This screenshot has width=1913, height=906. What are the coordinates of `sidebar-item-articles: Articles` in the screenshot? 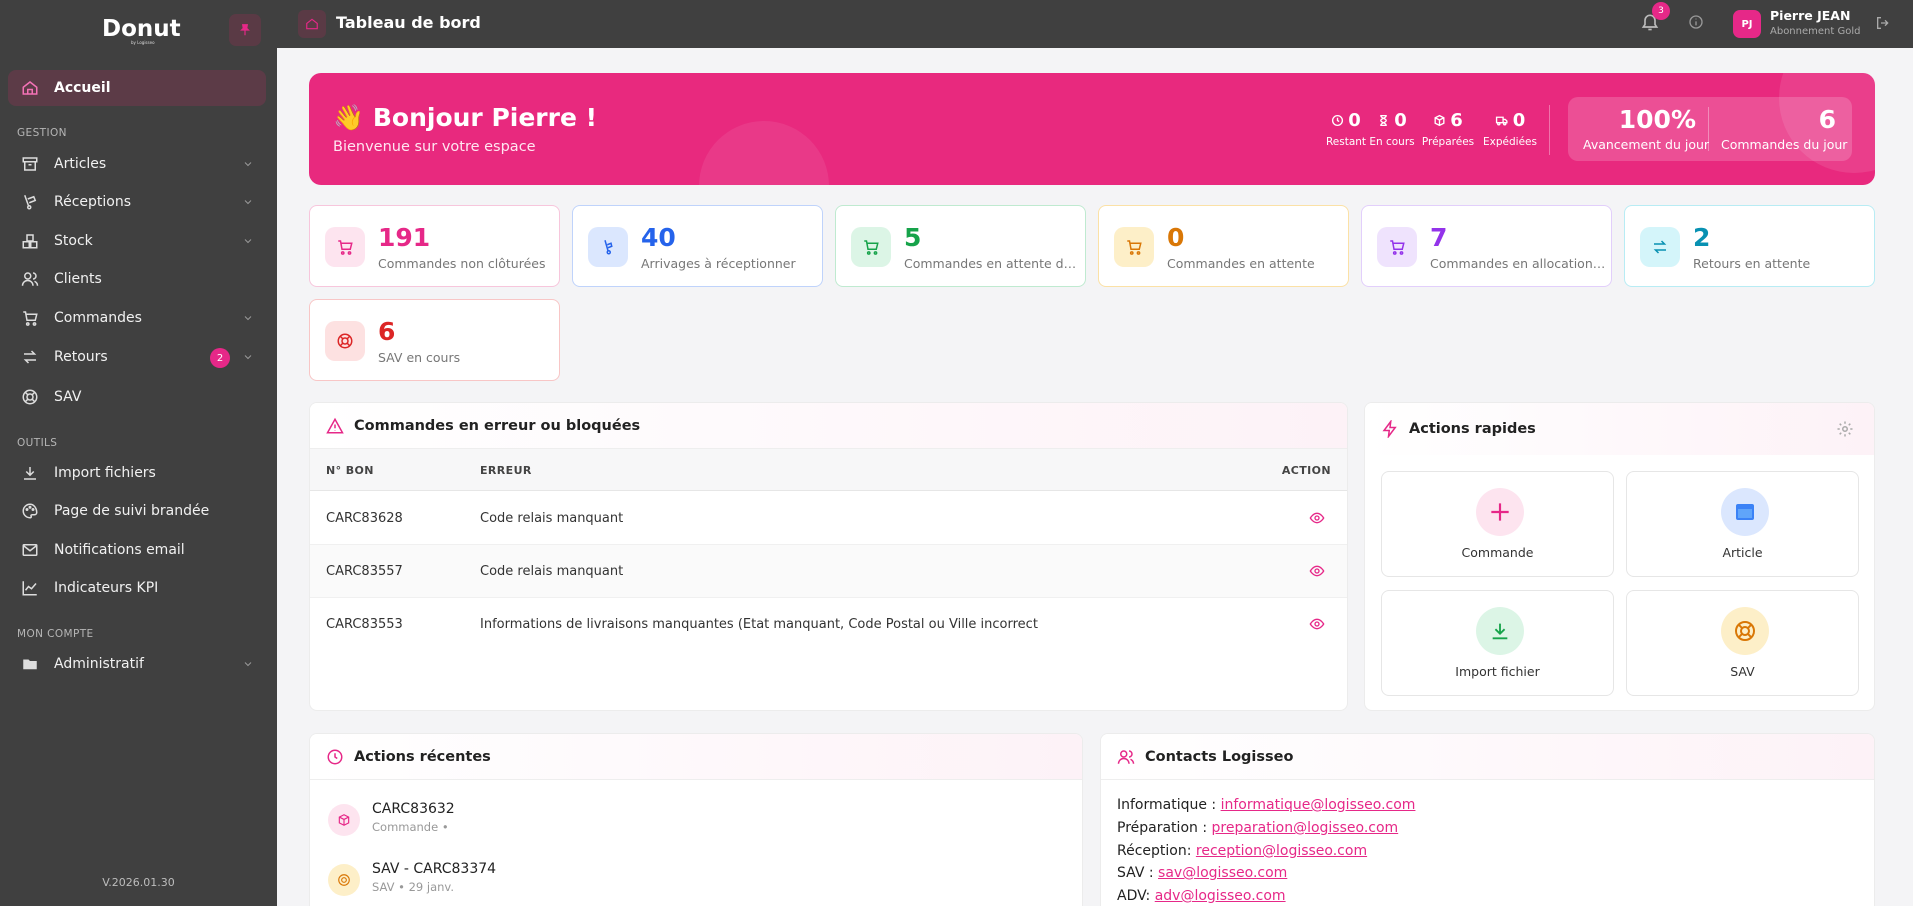 It's located at (137, 164).